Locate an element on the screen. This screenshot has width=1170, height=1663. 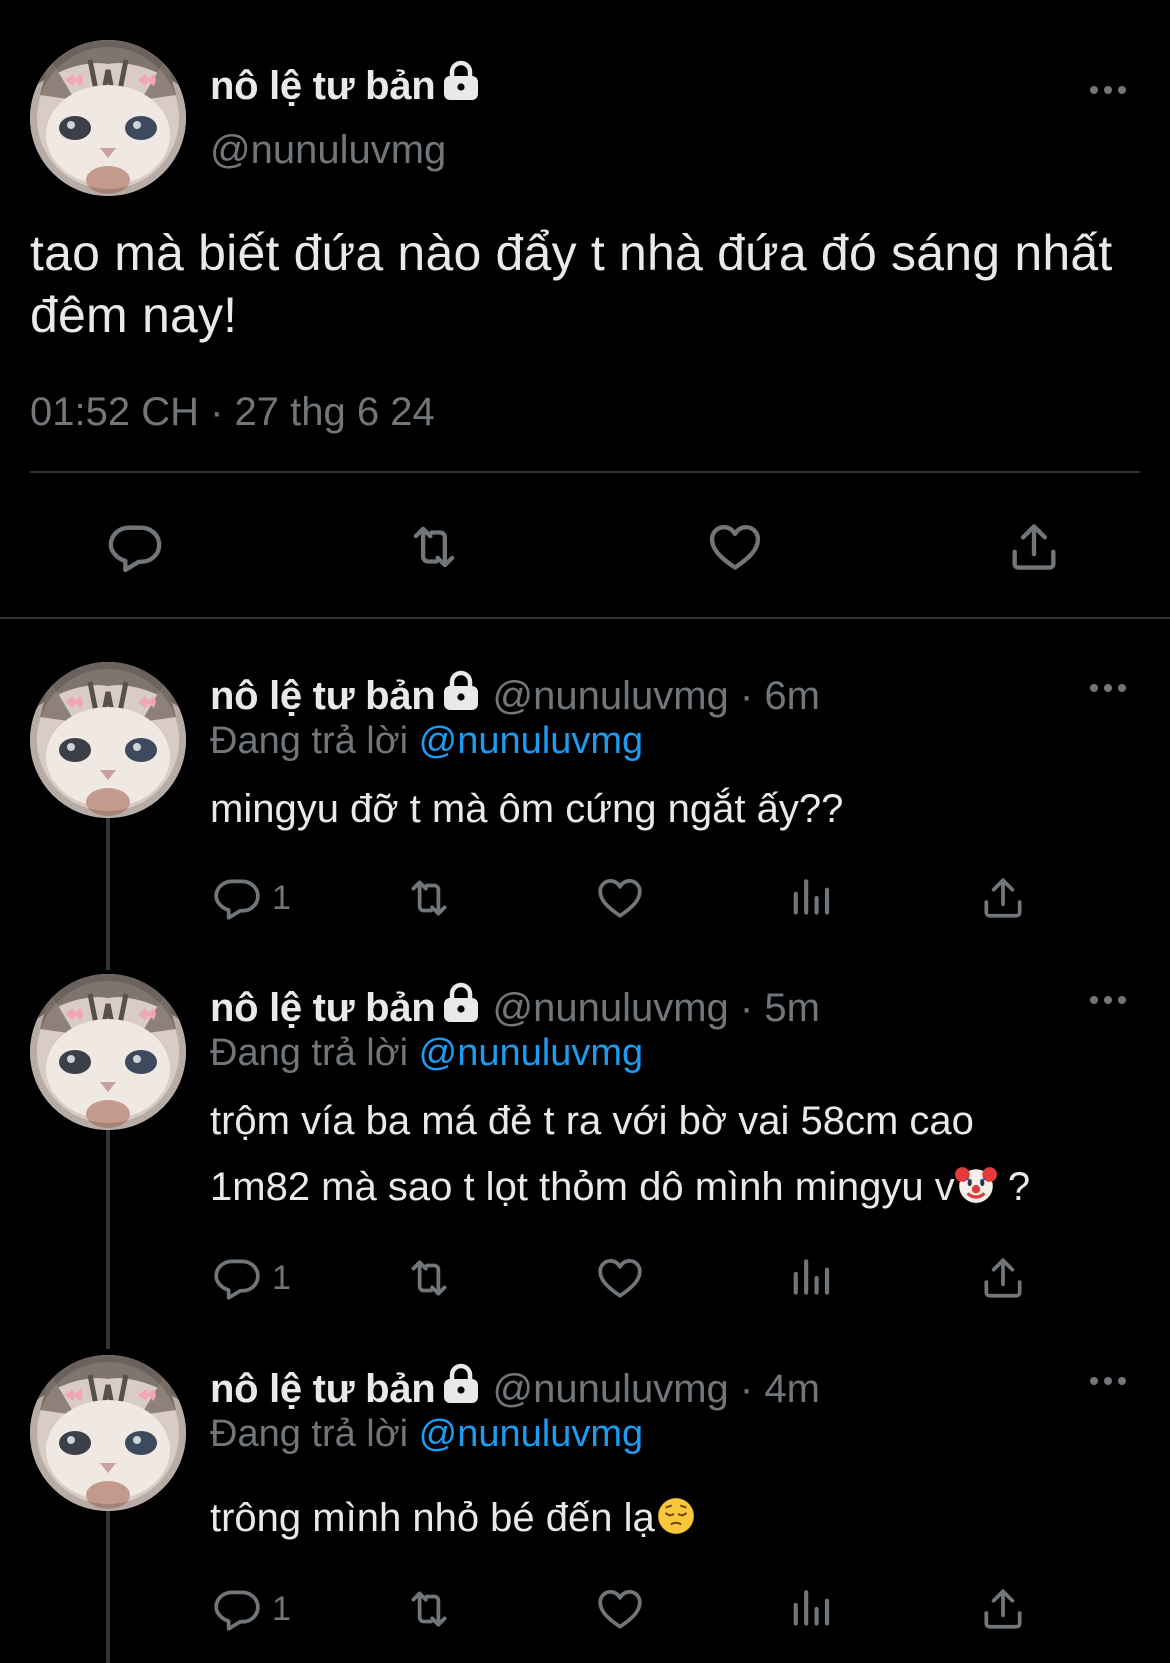
reply-text: trông mình nhỏ bé đến lạ is located at coordinates (670, 1518).